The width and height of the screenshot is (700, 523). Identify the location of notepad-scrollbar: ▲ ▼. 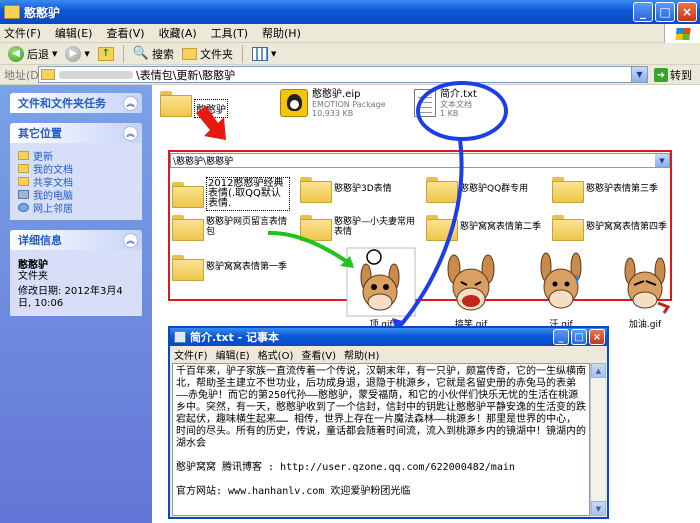
(598, 439).